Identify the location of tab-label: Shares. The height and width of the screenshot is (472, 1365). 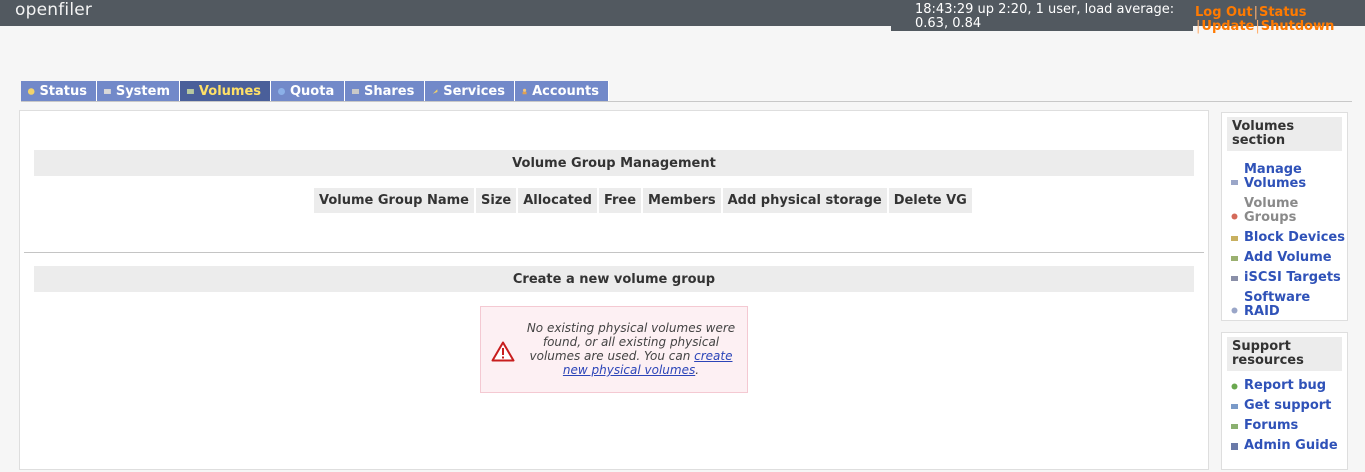
(389, 91).